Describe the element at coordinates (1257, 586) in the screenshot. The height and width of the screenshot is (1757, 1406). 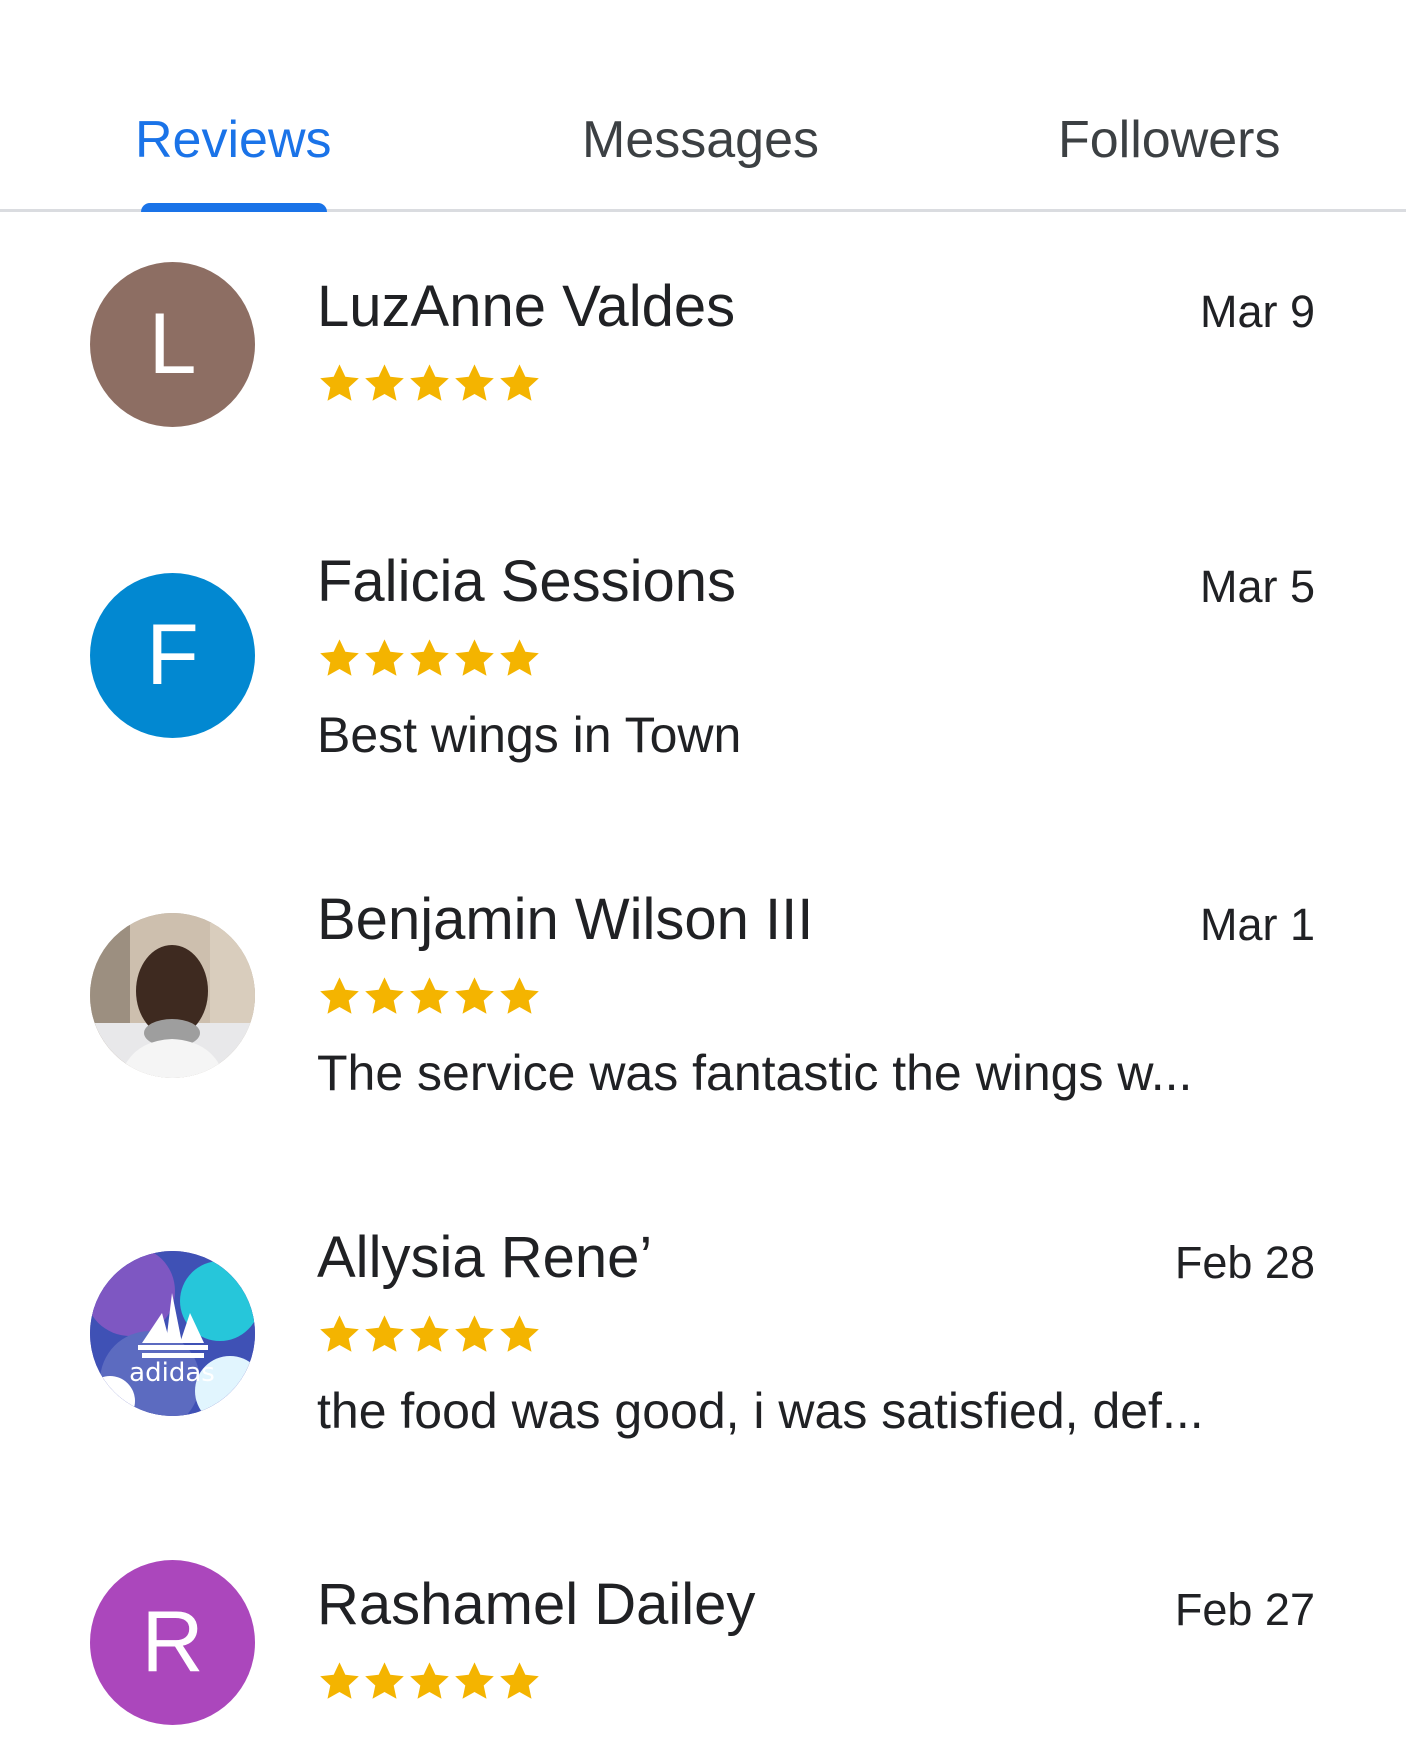
I see `review-date: Mar 5` at that location.